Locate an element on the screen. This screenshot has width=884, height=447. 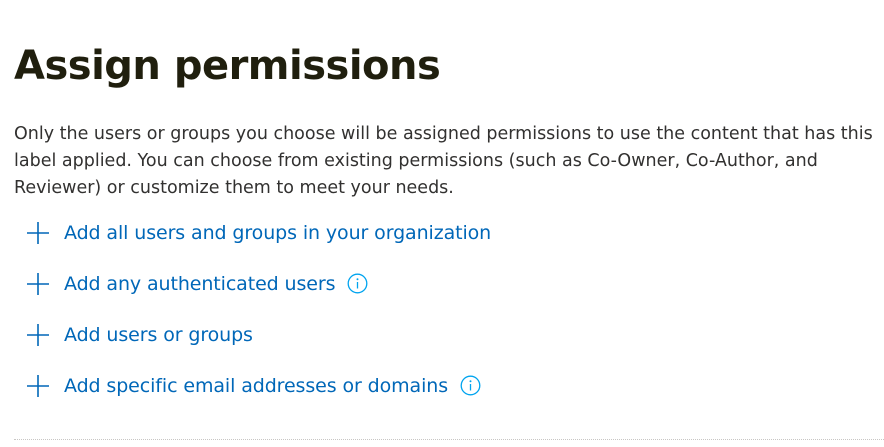
add-authenticated-users-label: Add any authenticated users is located at coordinates (200, 283).